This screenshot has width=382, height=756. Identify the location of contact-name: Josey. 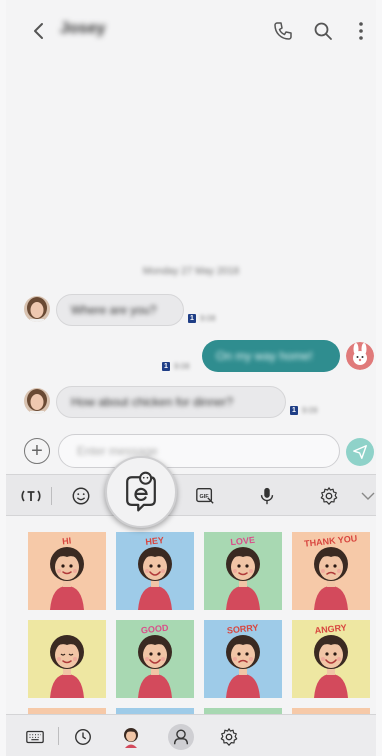
(82, 29).